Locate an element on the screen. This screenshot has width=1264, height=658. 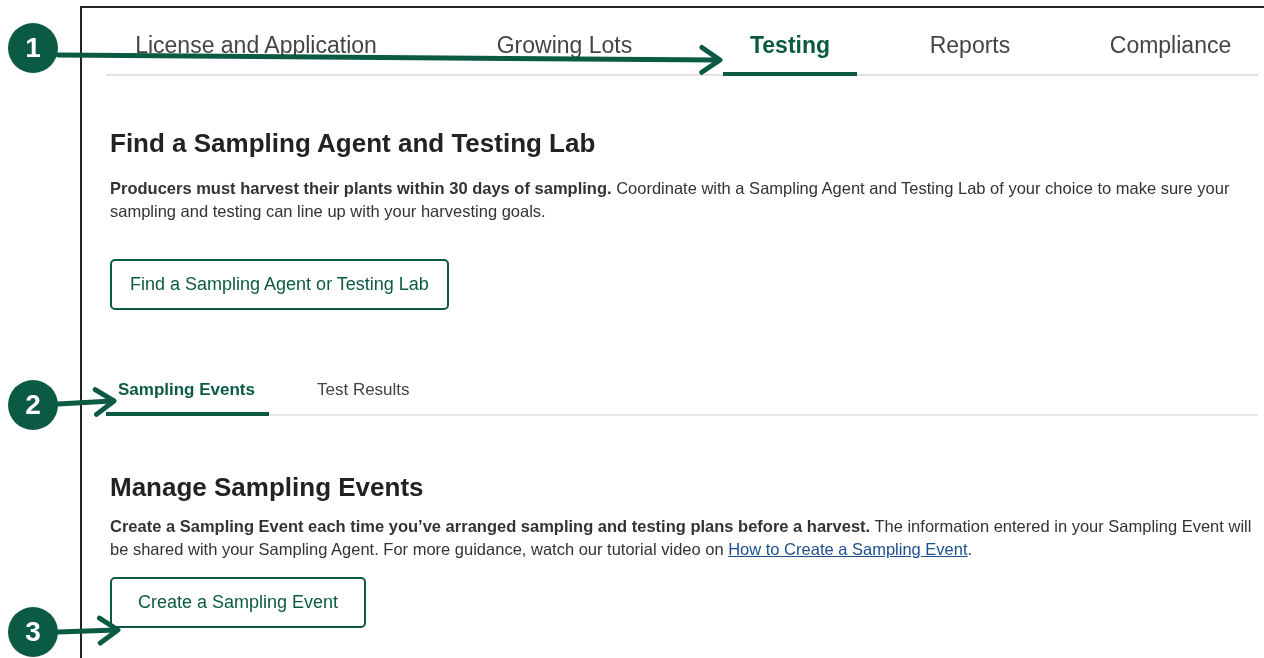
step-number-badge: 2 is located at coordinates (33, 405).